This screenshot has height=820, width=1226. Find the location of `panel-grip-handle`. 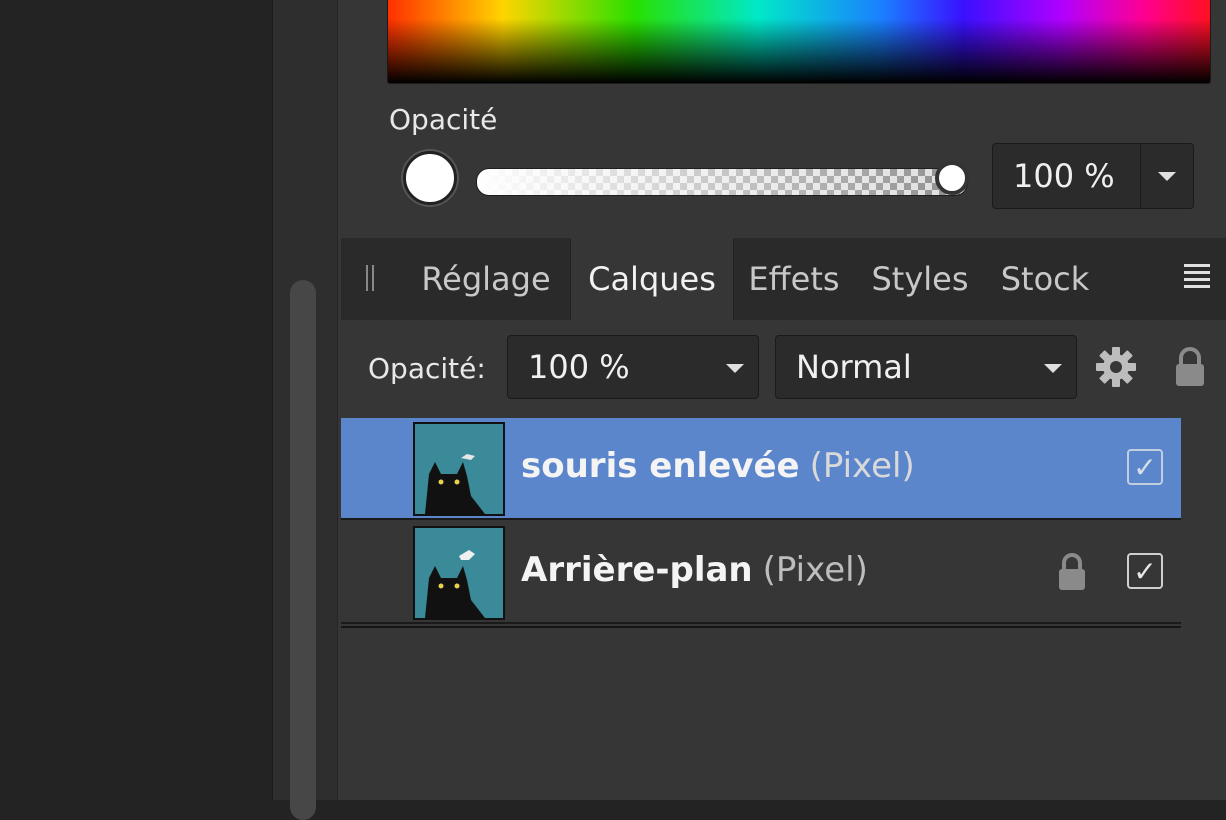

panel-grip-handle is located at coordinates (372, 278).